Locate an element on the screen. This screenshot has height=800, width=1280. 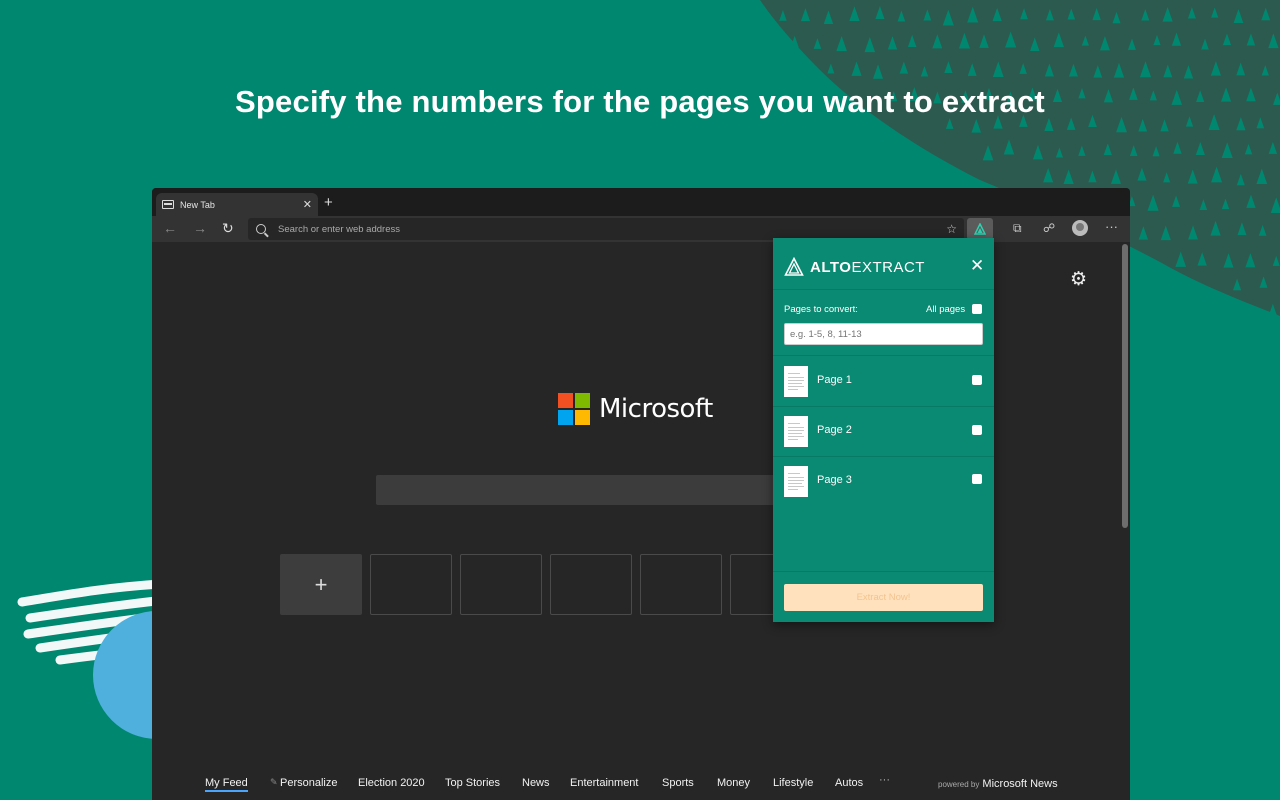
powered-by-microsoft-news: powered by Microsoft News is located at coordinates (998, 784).